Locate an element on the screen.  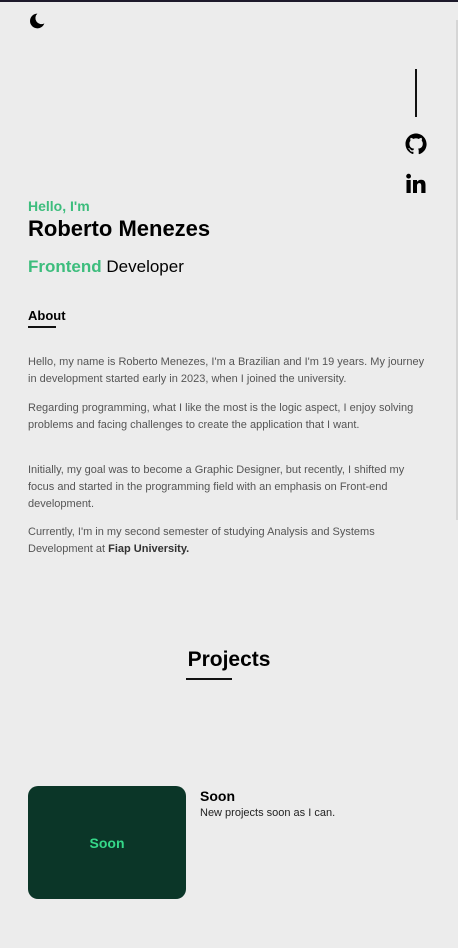
social-divider is located at coordinates (416, 93).